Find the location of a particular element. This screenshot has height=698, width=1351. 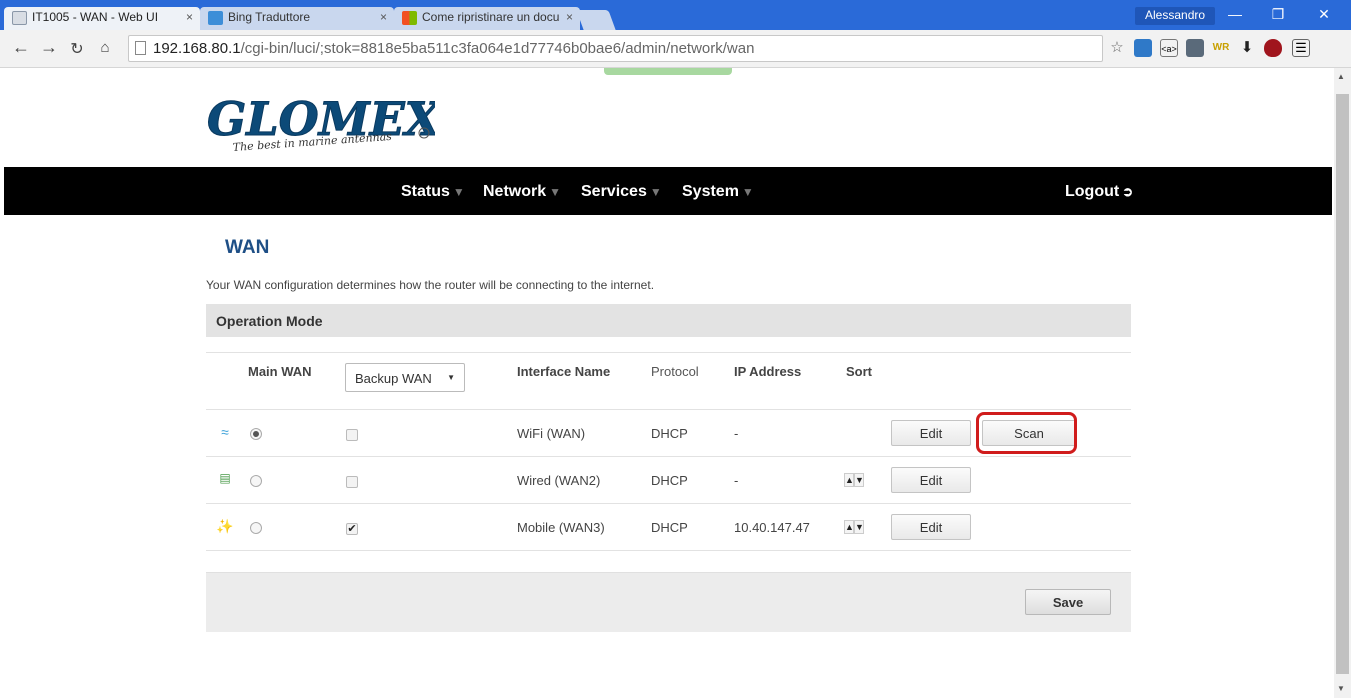

mobile-antenna-icon: ✨ is located at coordinates (225, 526).